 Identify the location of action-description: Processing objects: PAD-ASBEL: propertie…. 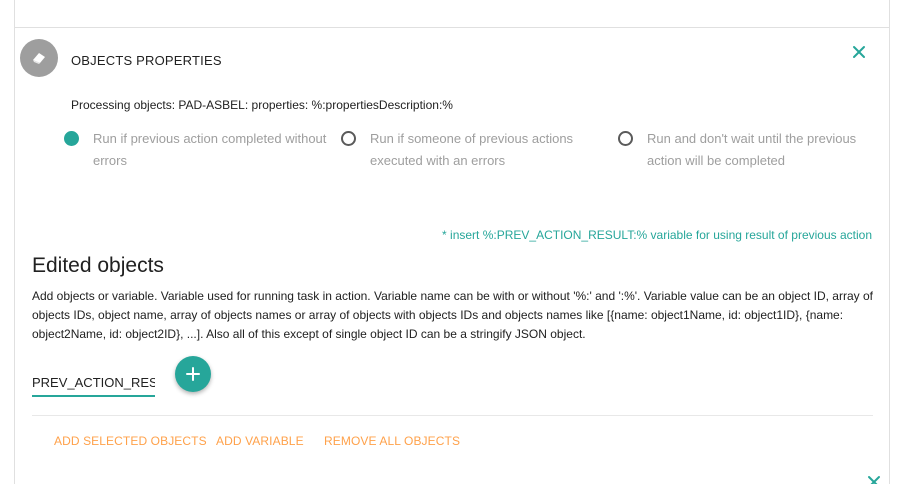
(262, 105).